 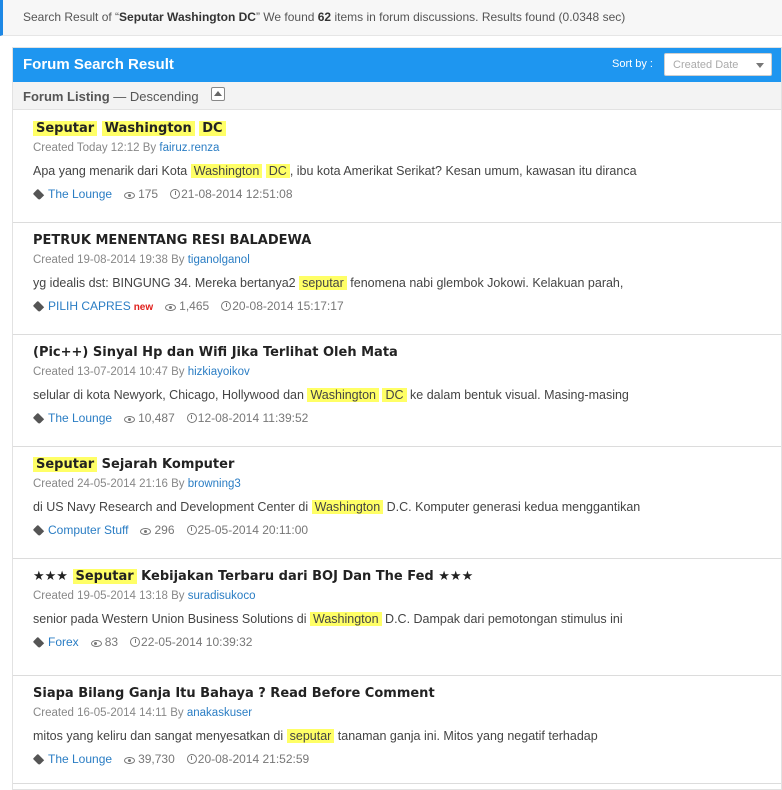 What do you see at coordinates (407, 243) in the screenshot?
I see `result-title: PETRUK MENENTANG RESI BALADEWA` at bounding box center [407, 243].